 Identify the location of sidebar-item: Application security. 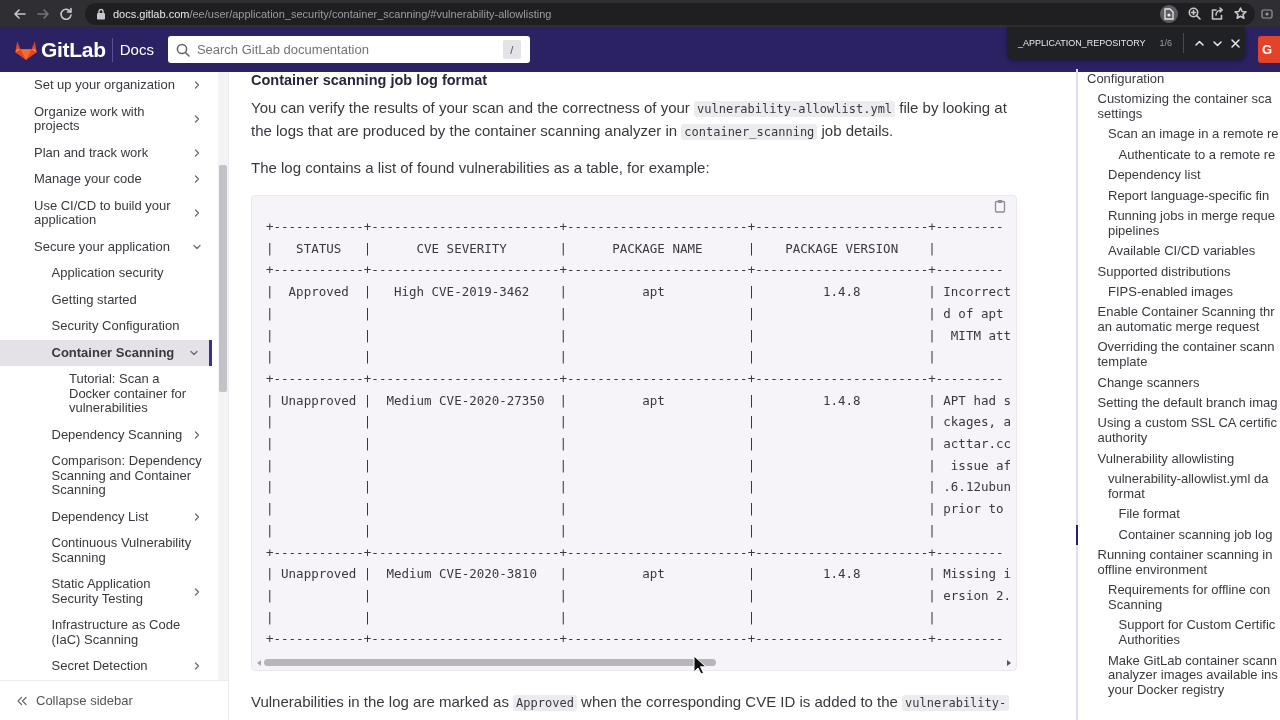
(106, 273).